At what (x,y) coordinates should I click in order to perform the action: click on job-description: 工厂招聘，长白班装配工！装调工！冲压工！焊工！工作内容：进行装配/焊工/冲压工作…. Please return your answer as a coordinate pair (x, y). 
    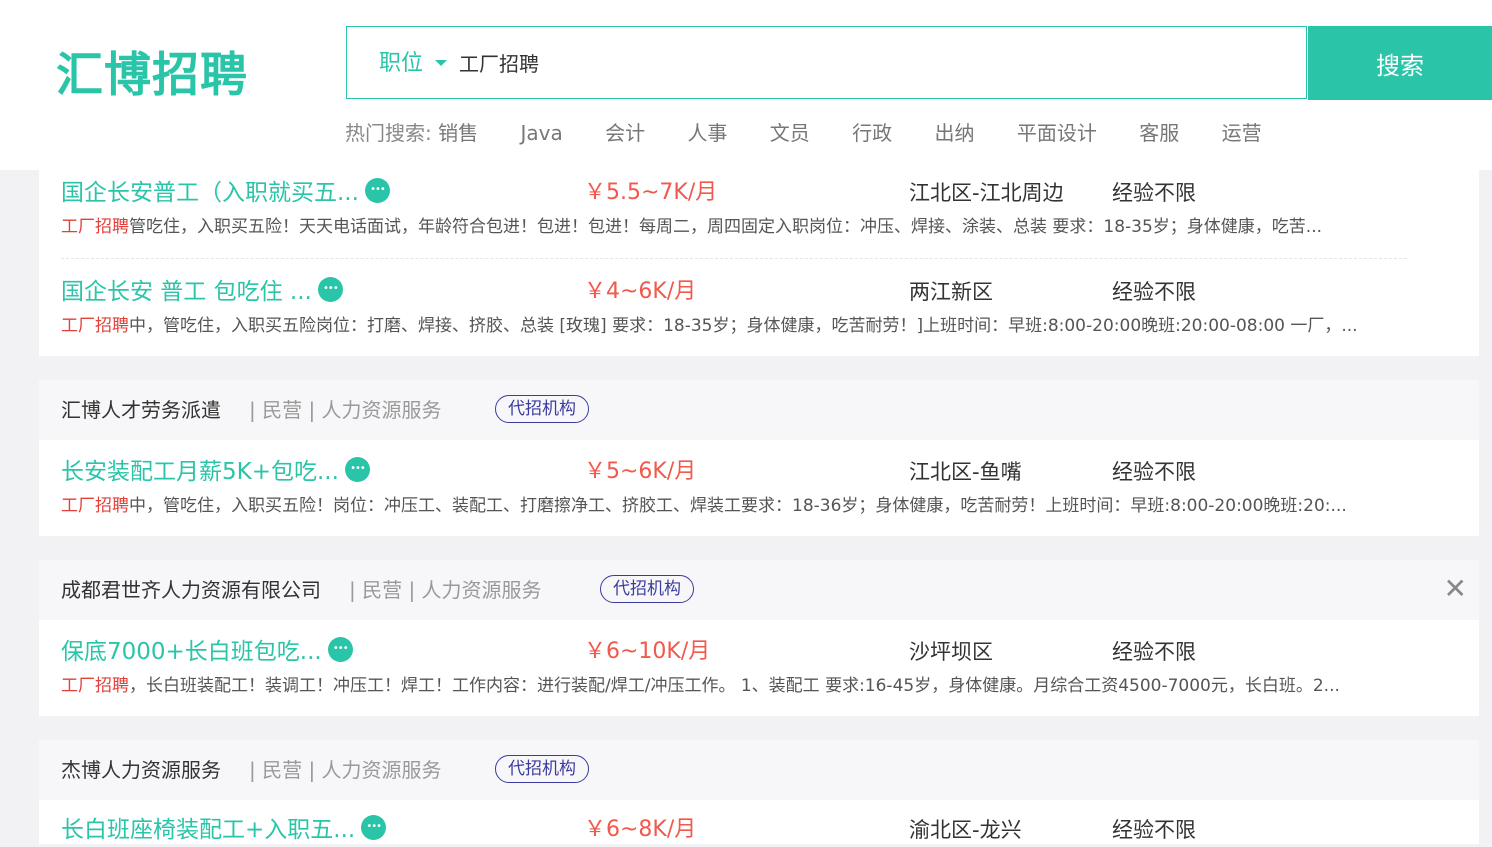
    Looking at the image, I should click on (700, 686).